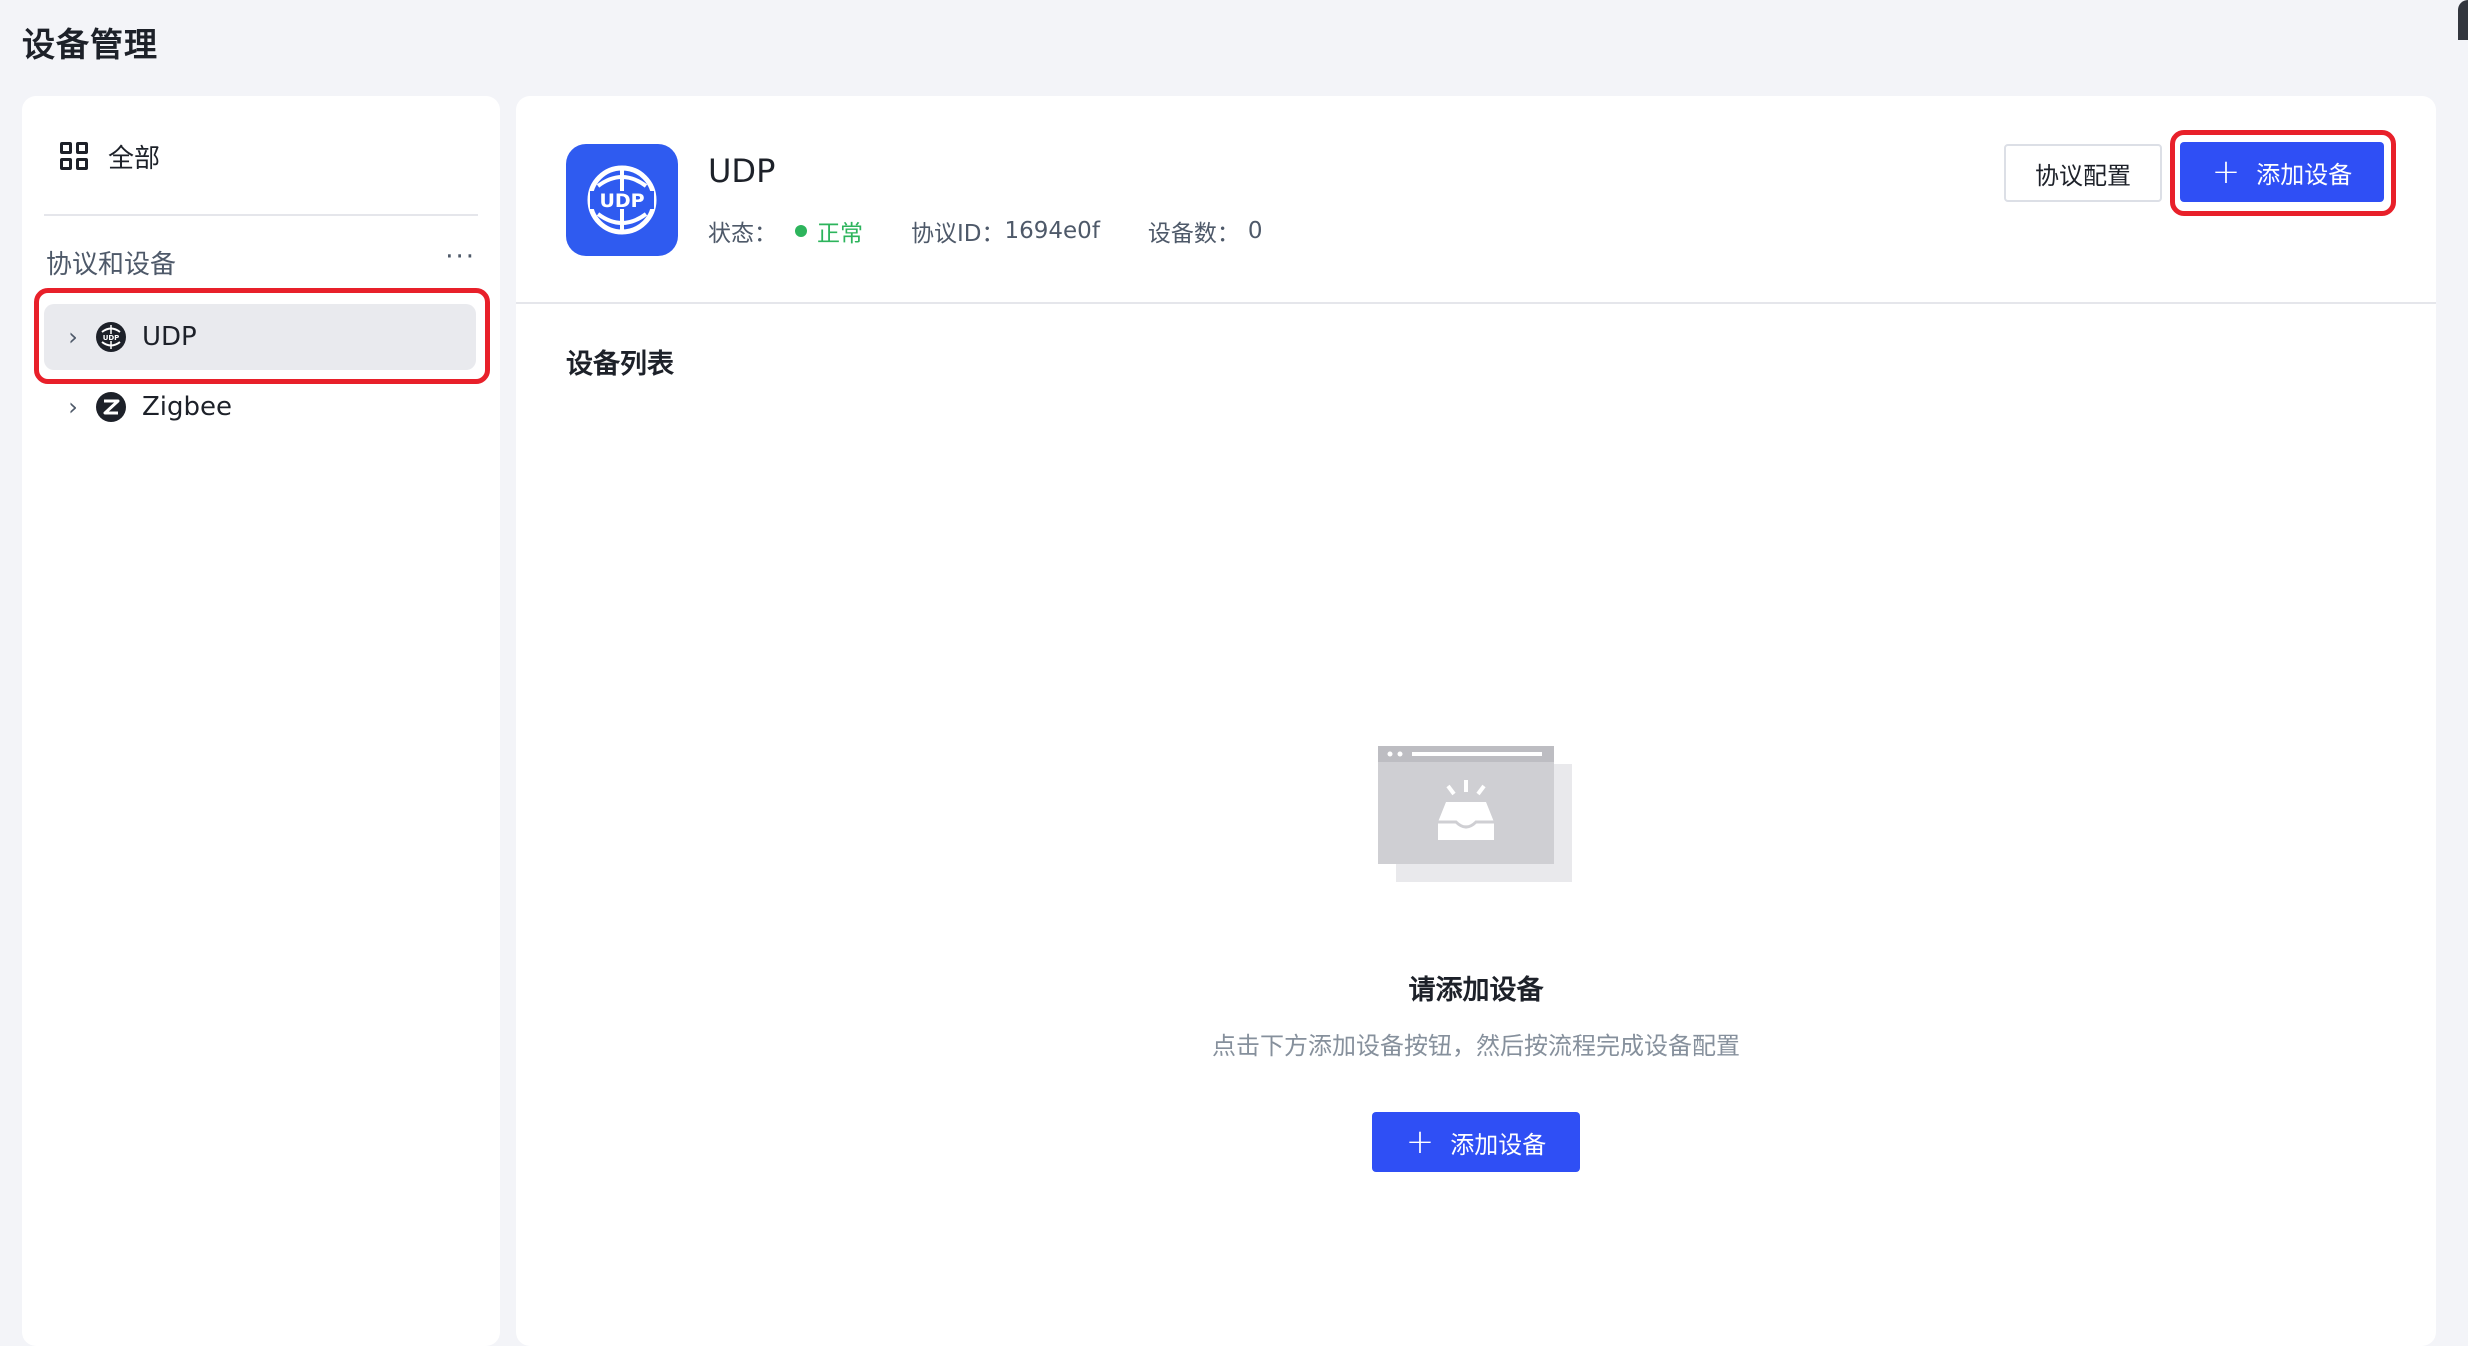 The image size is (2468, 1346). I want to click on protocol-config-button: 协议配置, so click(2083, 173).